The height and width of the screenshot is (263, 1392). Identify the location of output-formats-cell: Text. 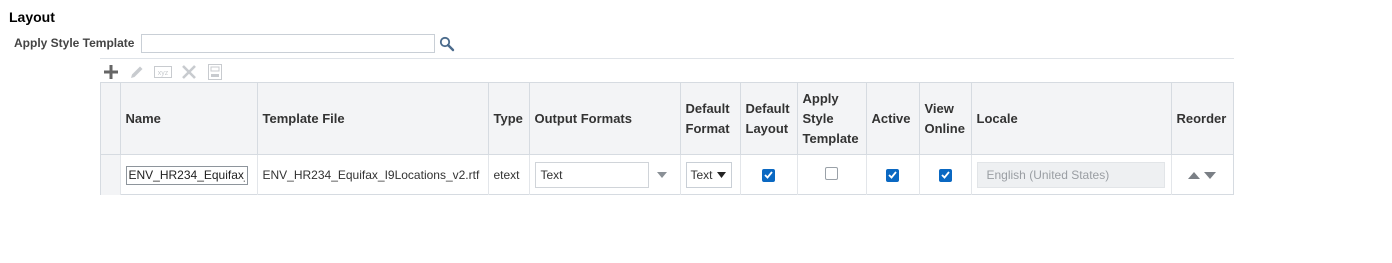
(605, 174).